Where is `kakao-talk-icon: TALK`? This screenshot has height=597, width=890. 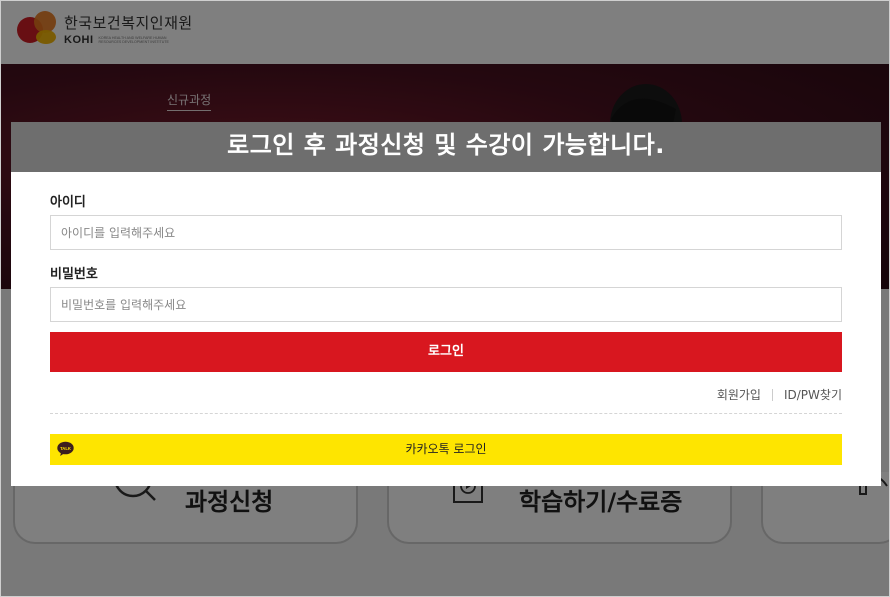 kakao-talk-icon: TALK is located at coordinates (65, 448).